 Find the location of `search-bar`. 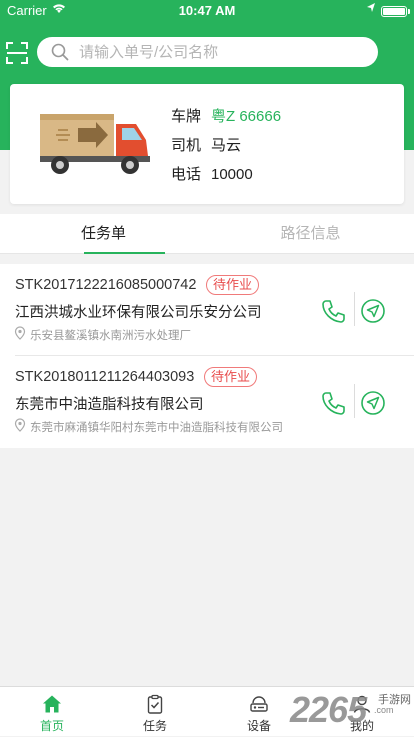

search-bar is located at coordinates (207, 52).